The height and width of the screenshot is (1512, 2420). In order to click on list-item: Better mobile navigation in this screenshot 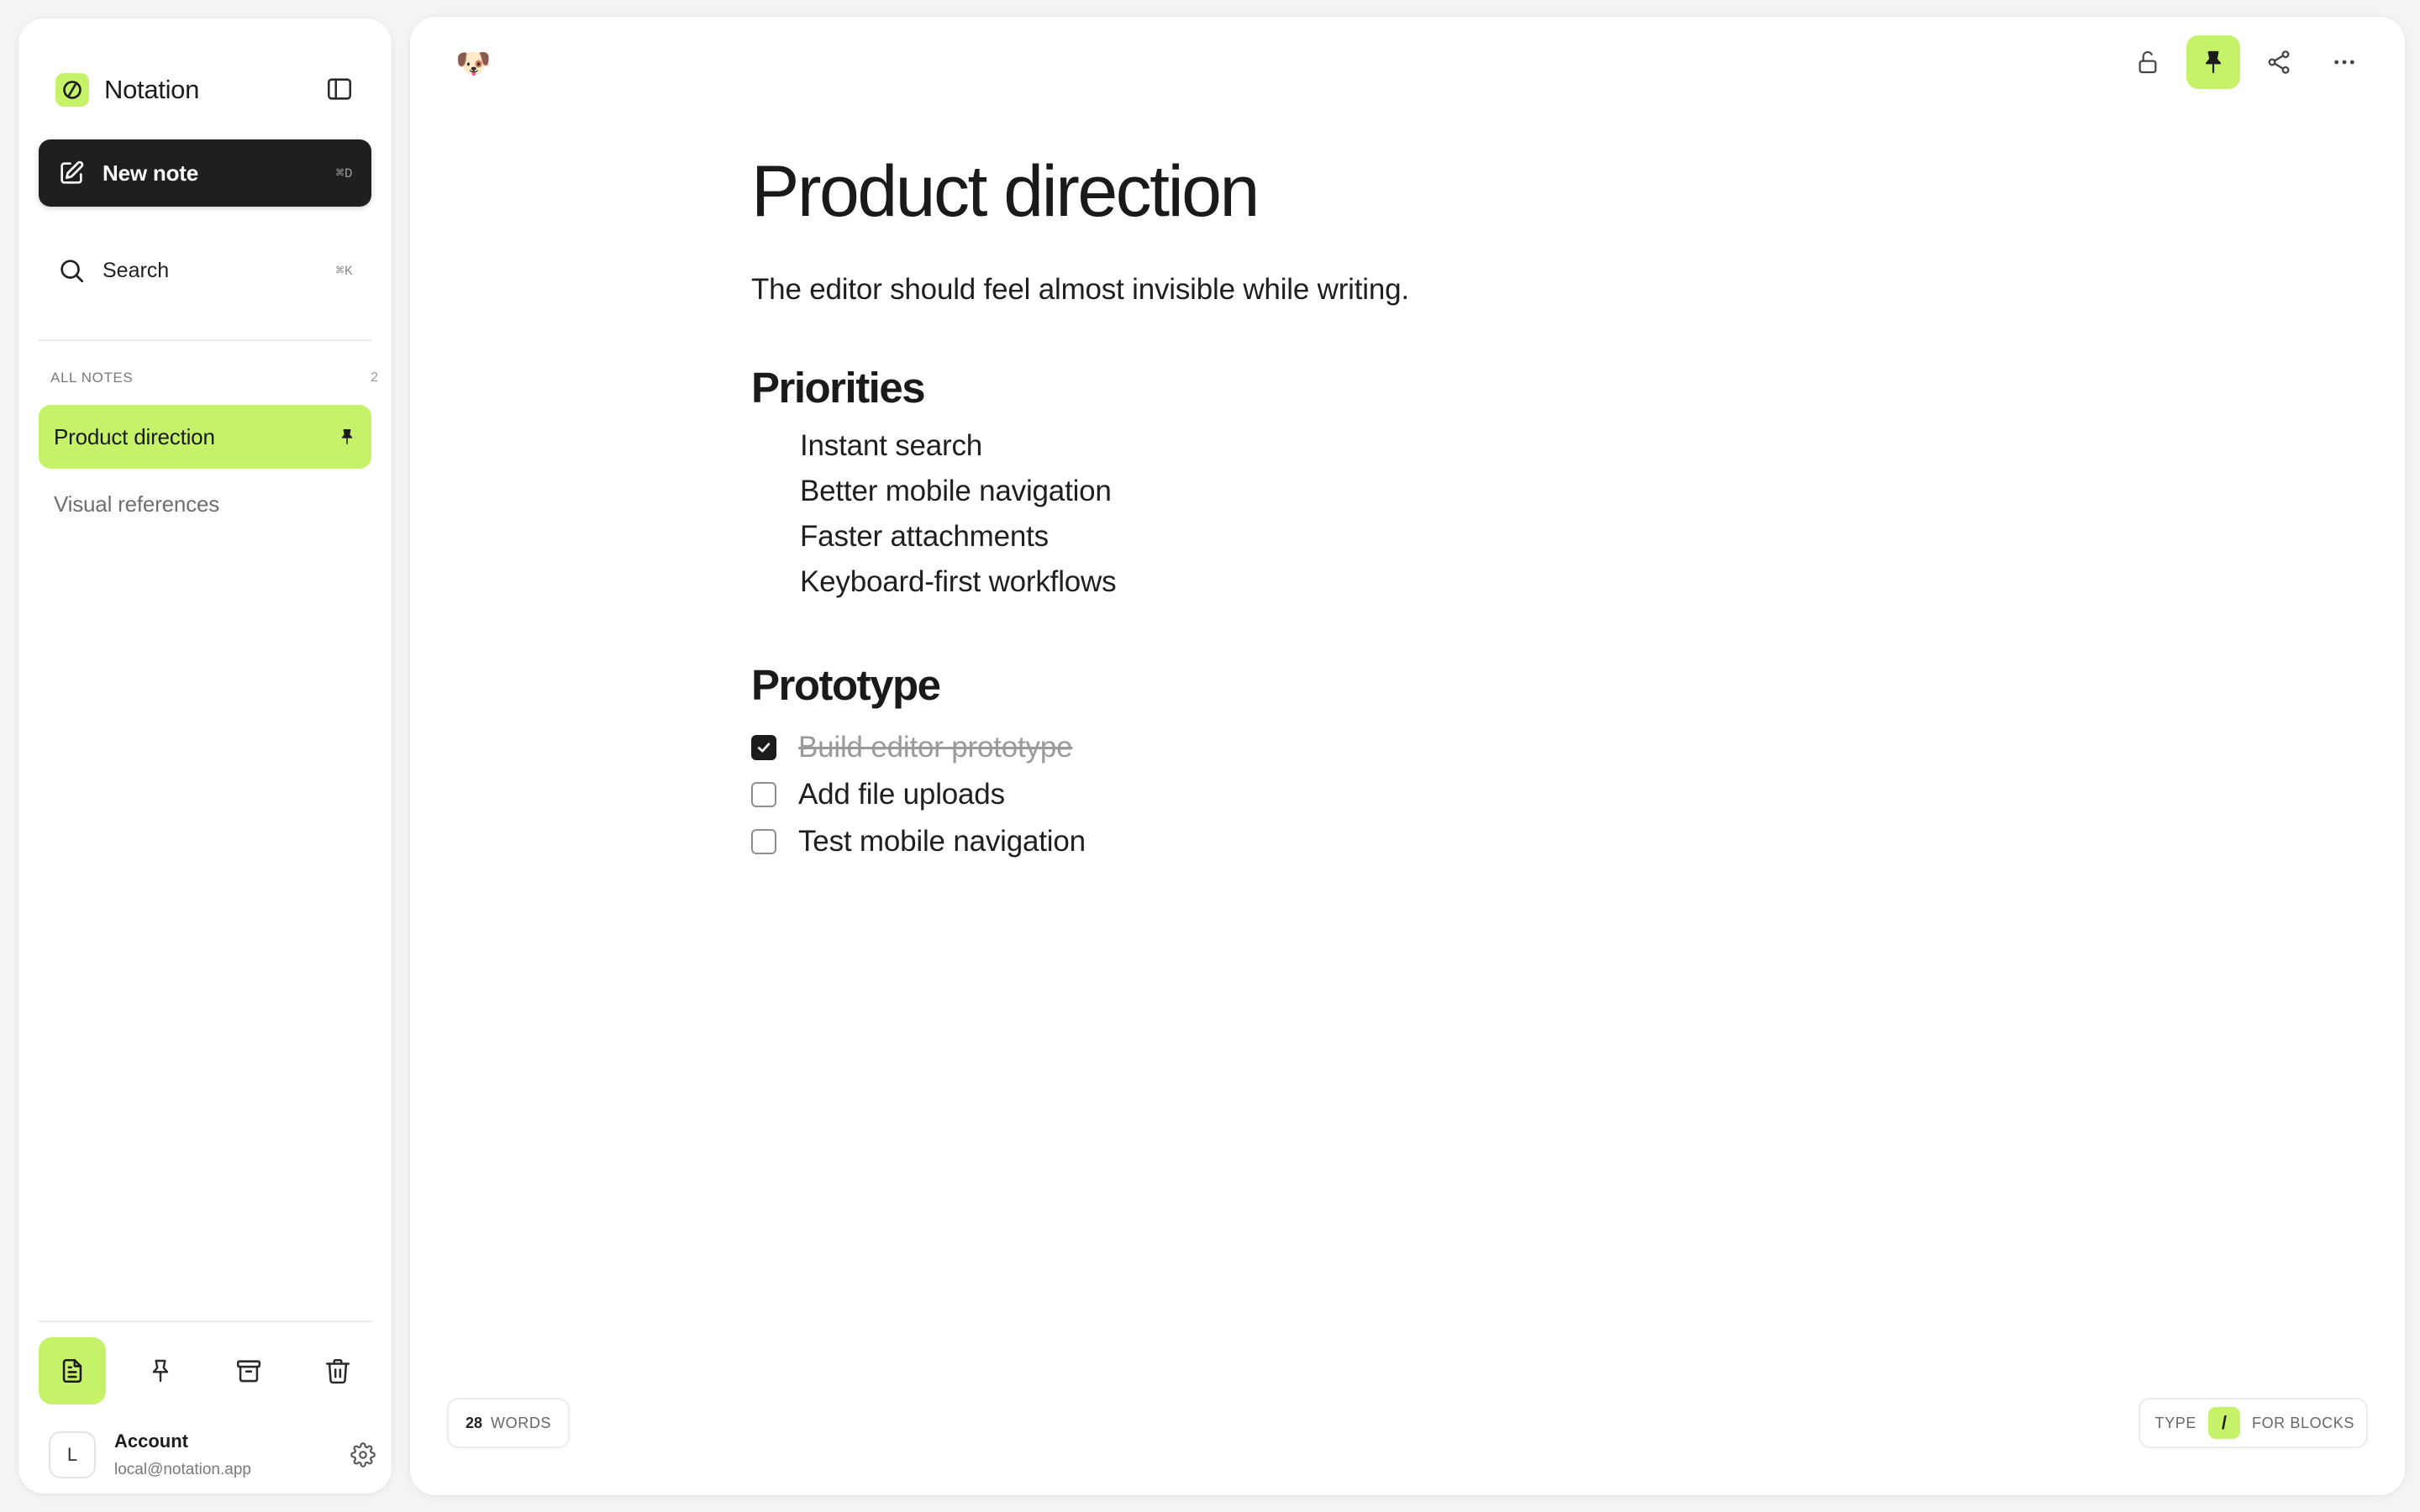, I will do `click(1364, 491)`.